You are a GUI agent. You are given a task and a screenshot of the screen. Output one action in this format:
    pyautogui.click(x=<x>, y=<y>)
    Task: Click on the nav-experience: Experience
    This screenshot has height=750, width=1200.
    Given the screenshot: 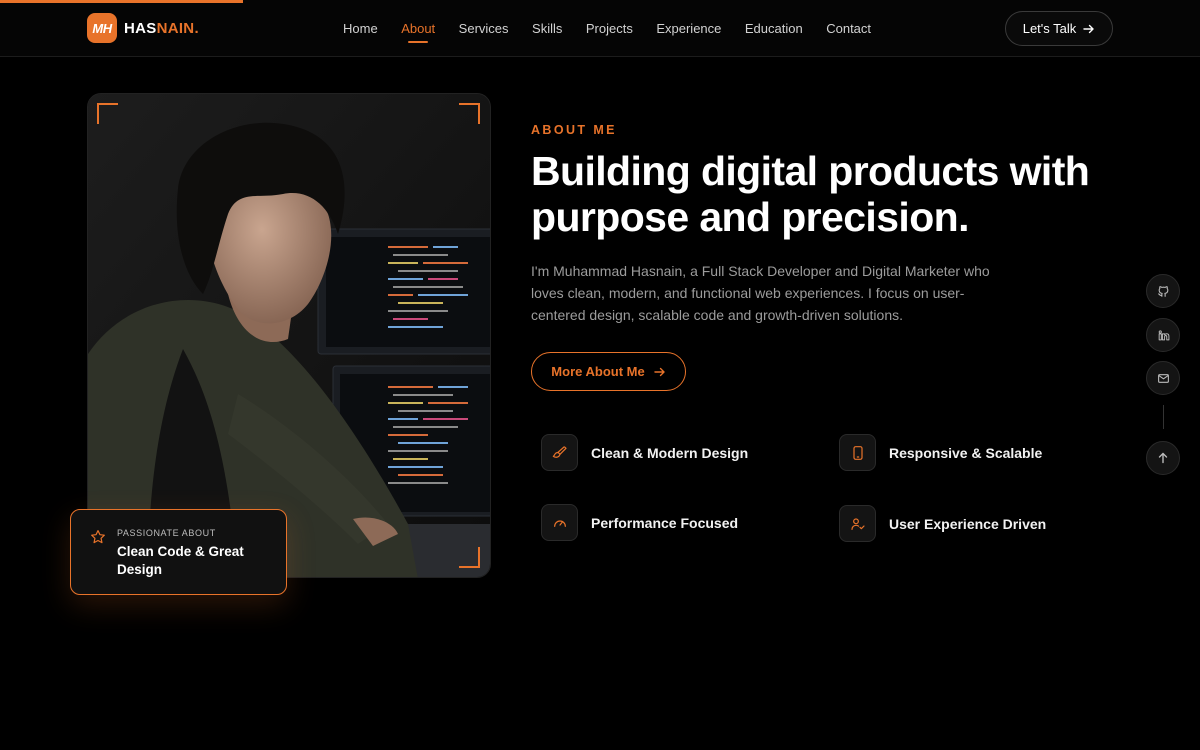 What is the action you would take?
    pyautogui.click(x=688, y=28)
    